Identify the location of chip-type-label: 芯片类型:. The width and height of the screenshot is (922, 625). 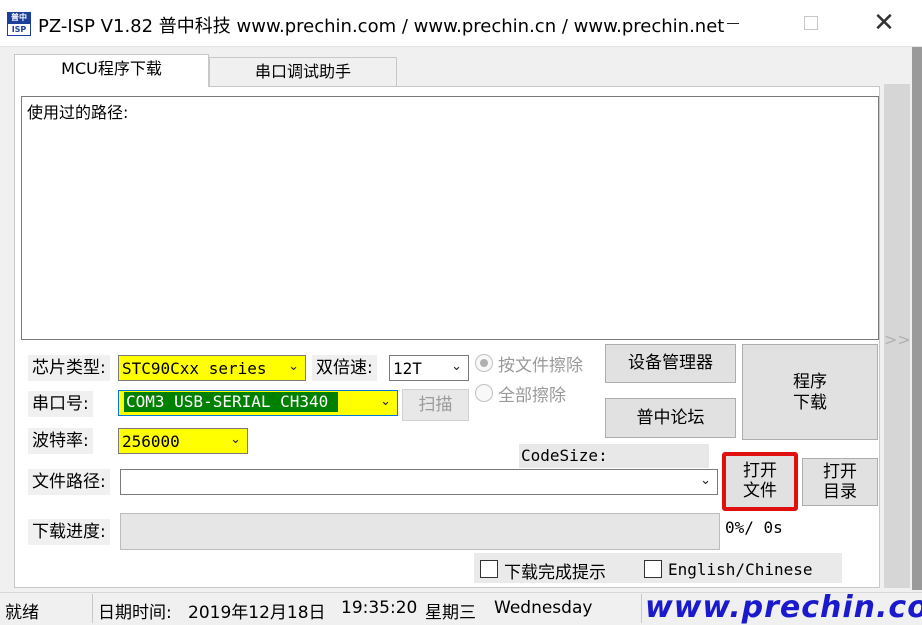
(69, 368).